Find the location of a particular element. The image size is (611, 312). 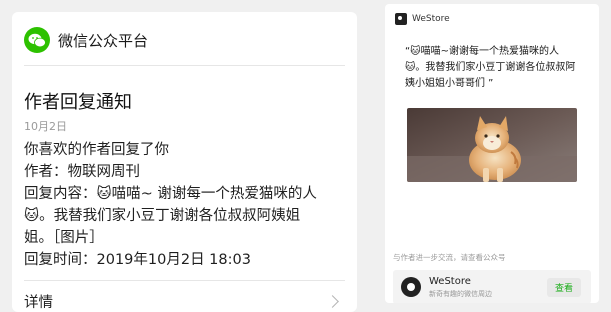

intro-line: 你喜欢的作者回复了你 is located at coordinates (96, 150).